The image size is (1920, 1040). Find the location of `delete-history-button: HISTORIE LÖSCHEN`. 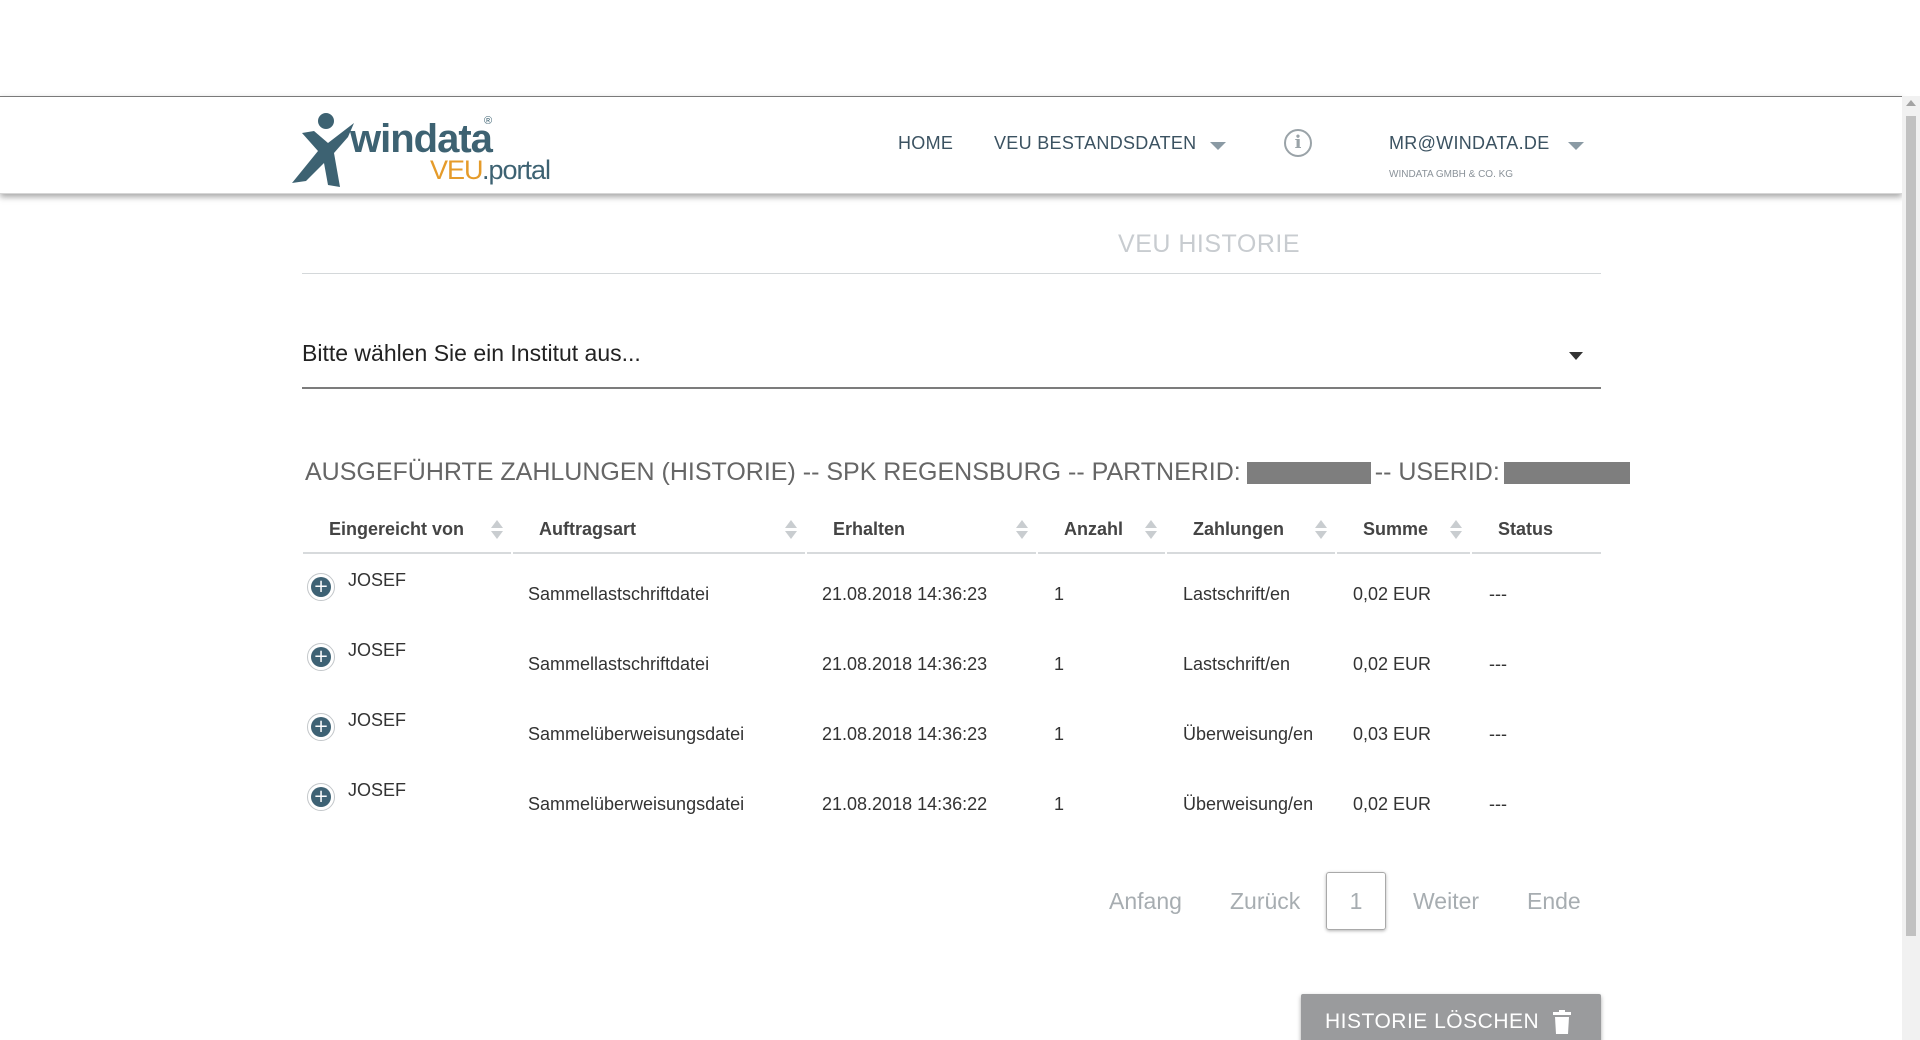

delete-history-button: HISTORIE LÖSCHEN is located at coordinates (1451, 1017).